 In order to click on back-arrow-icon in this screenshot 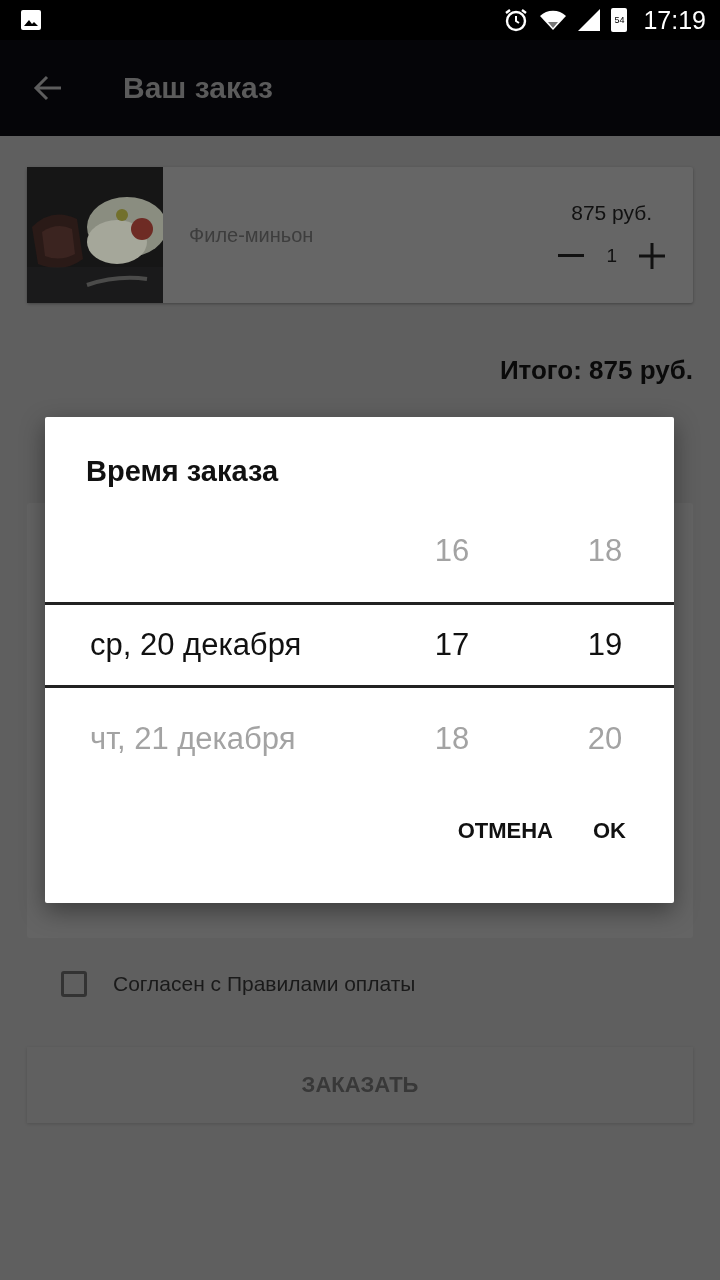, I will do `click(48, 88)`.